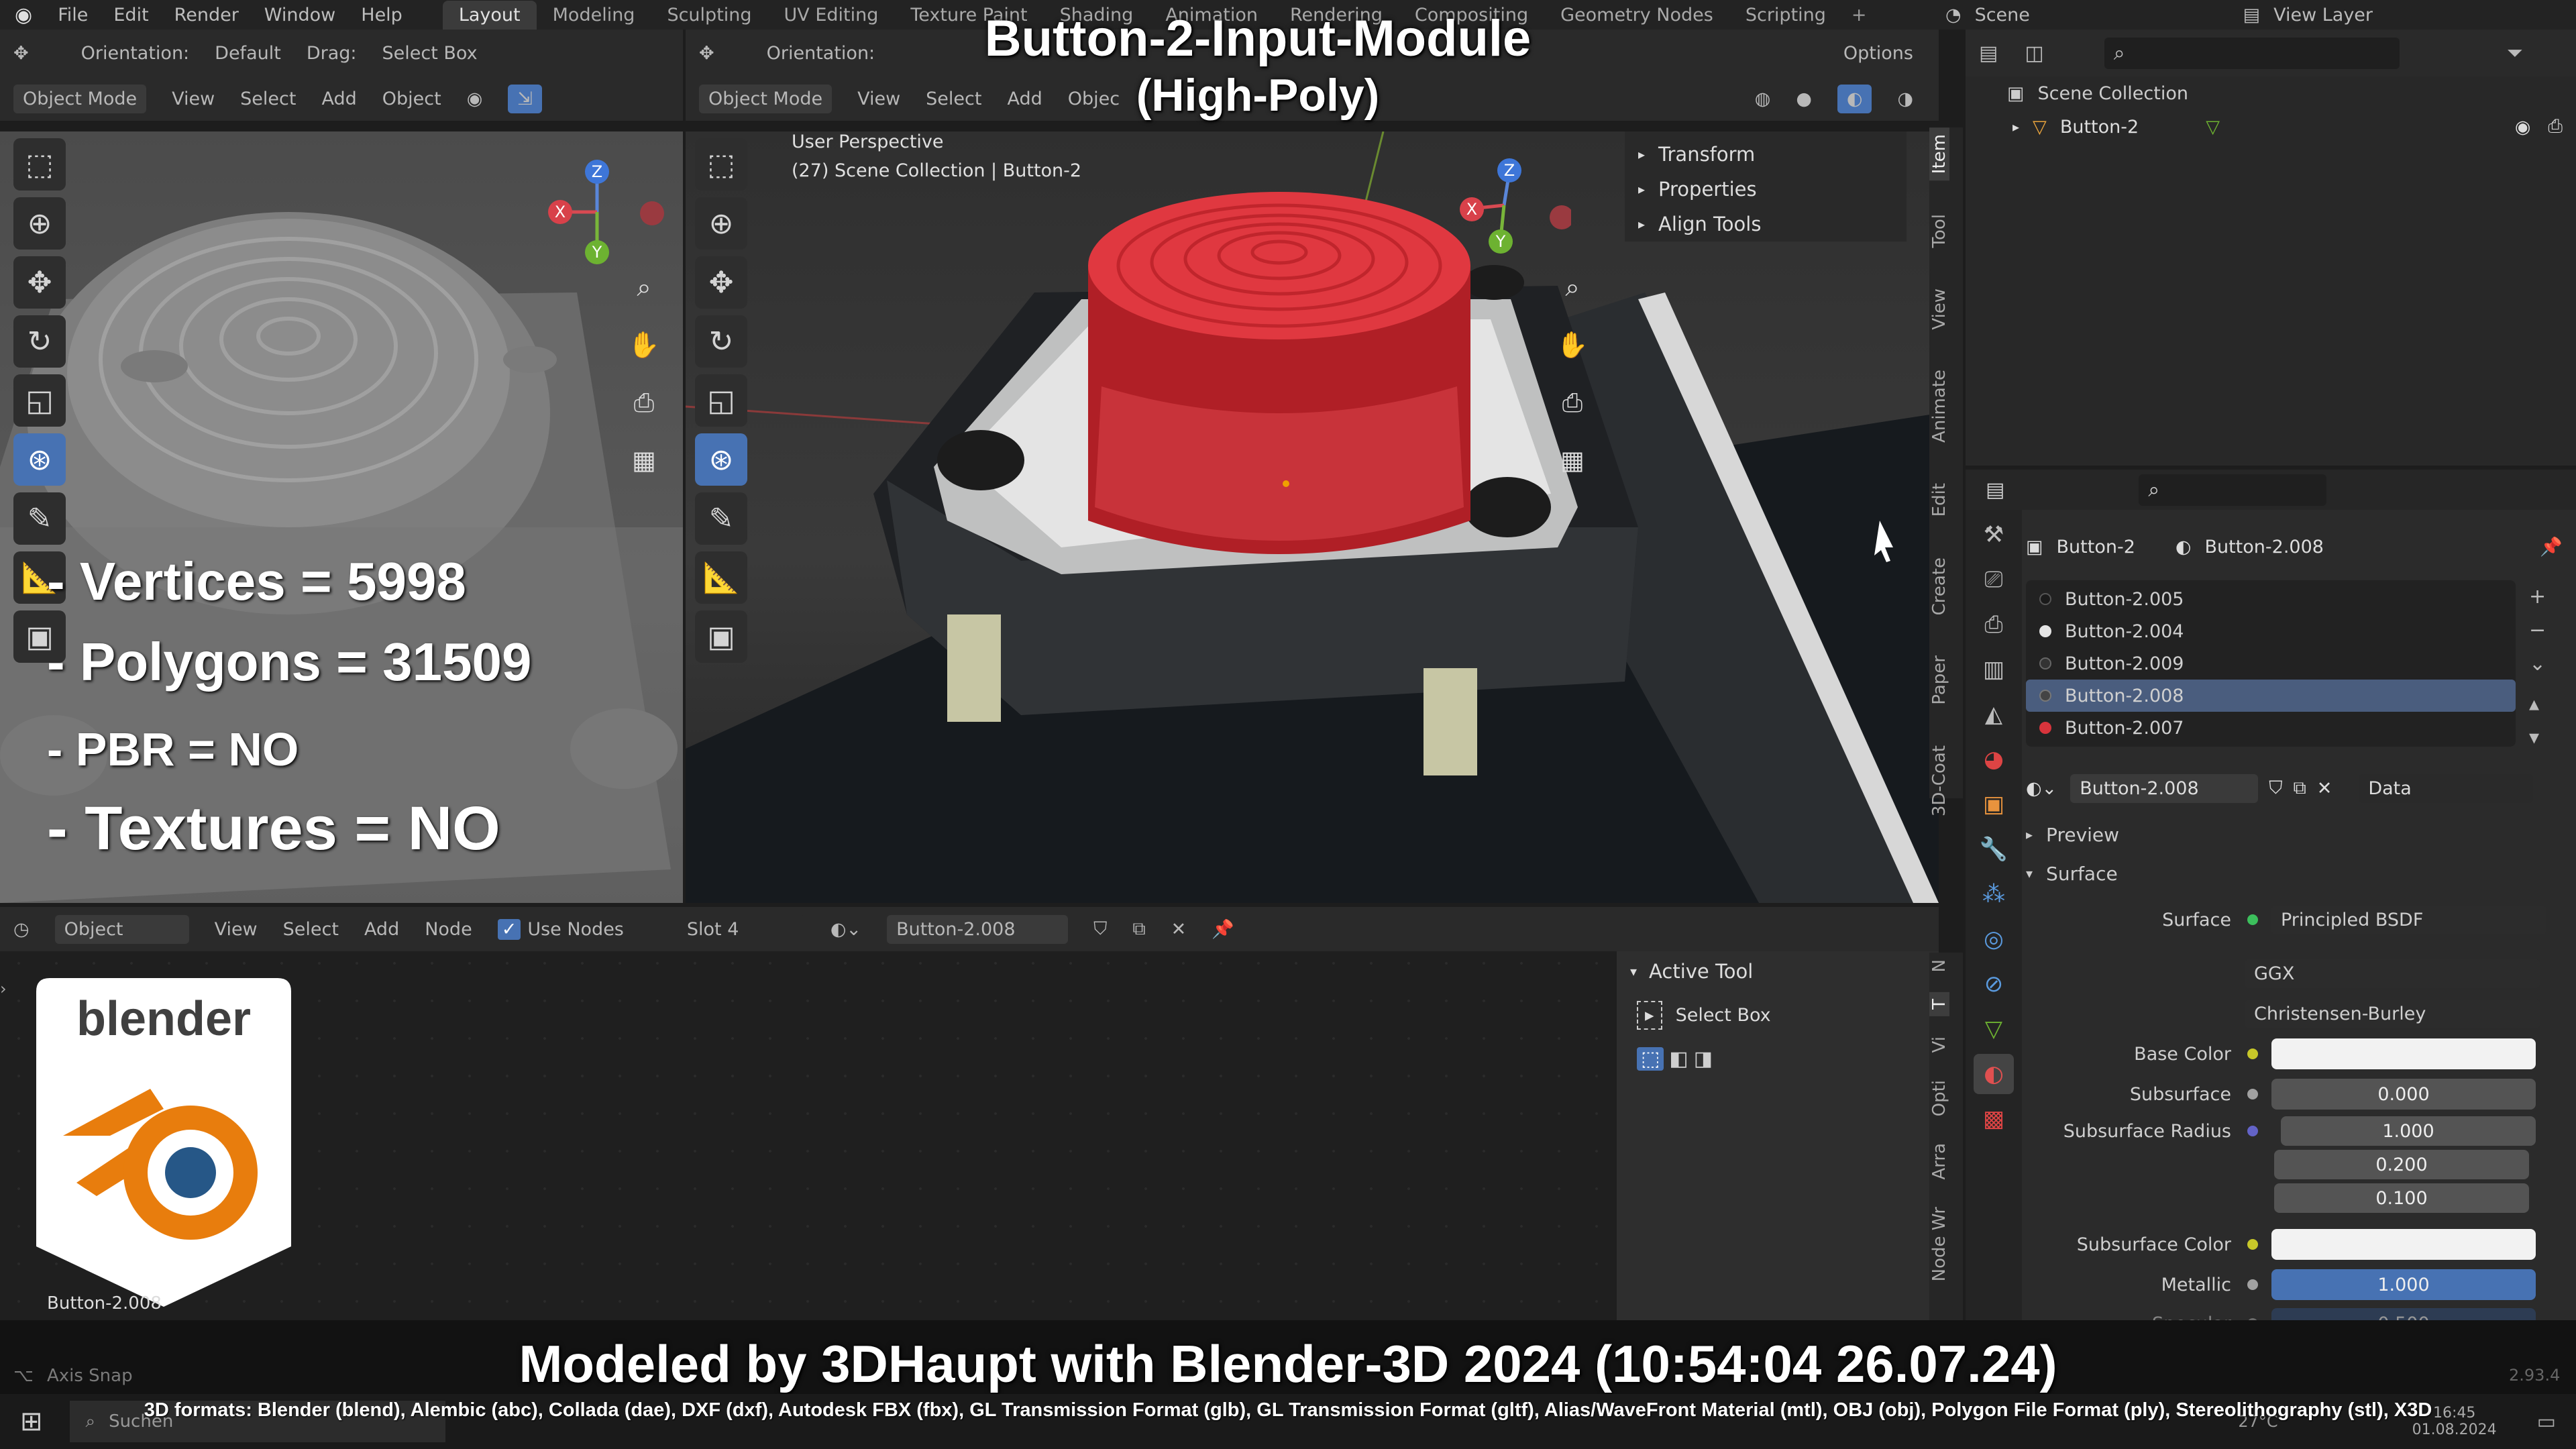 The image size is (2576, 1449). I want to click on subsurface-radius-y: 0.200, so click(2401, 1164).